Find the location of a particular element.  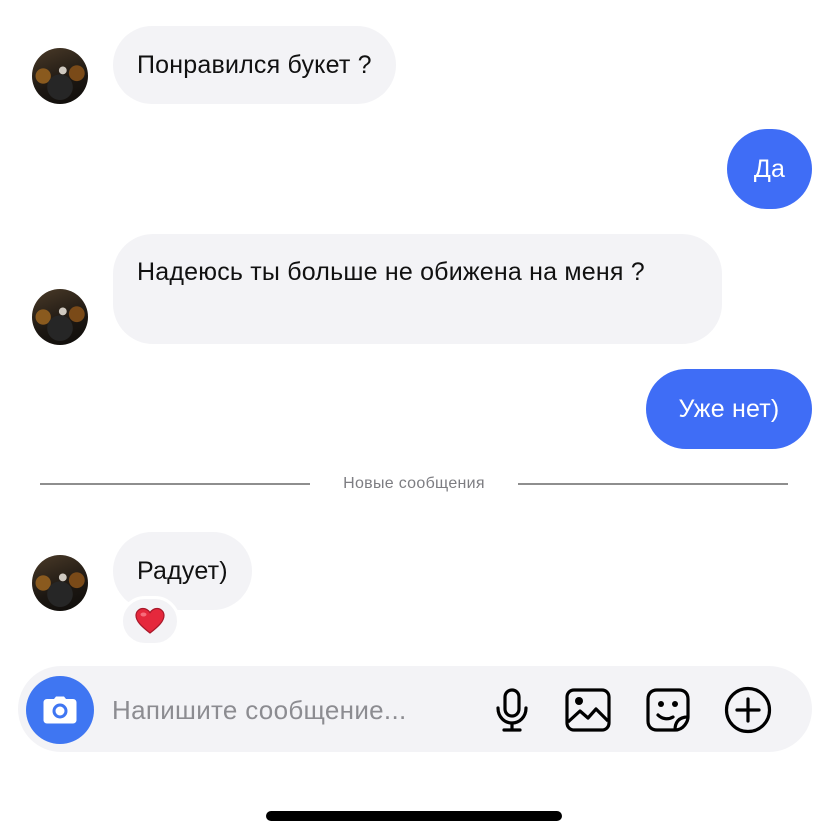

camera-button is located at coordinates (60, 710).